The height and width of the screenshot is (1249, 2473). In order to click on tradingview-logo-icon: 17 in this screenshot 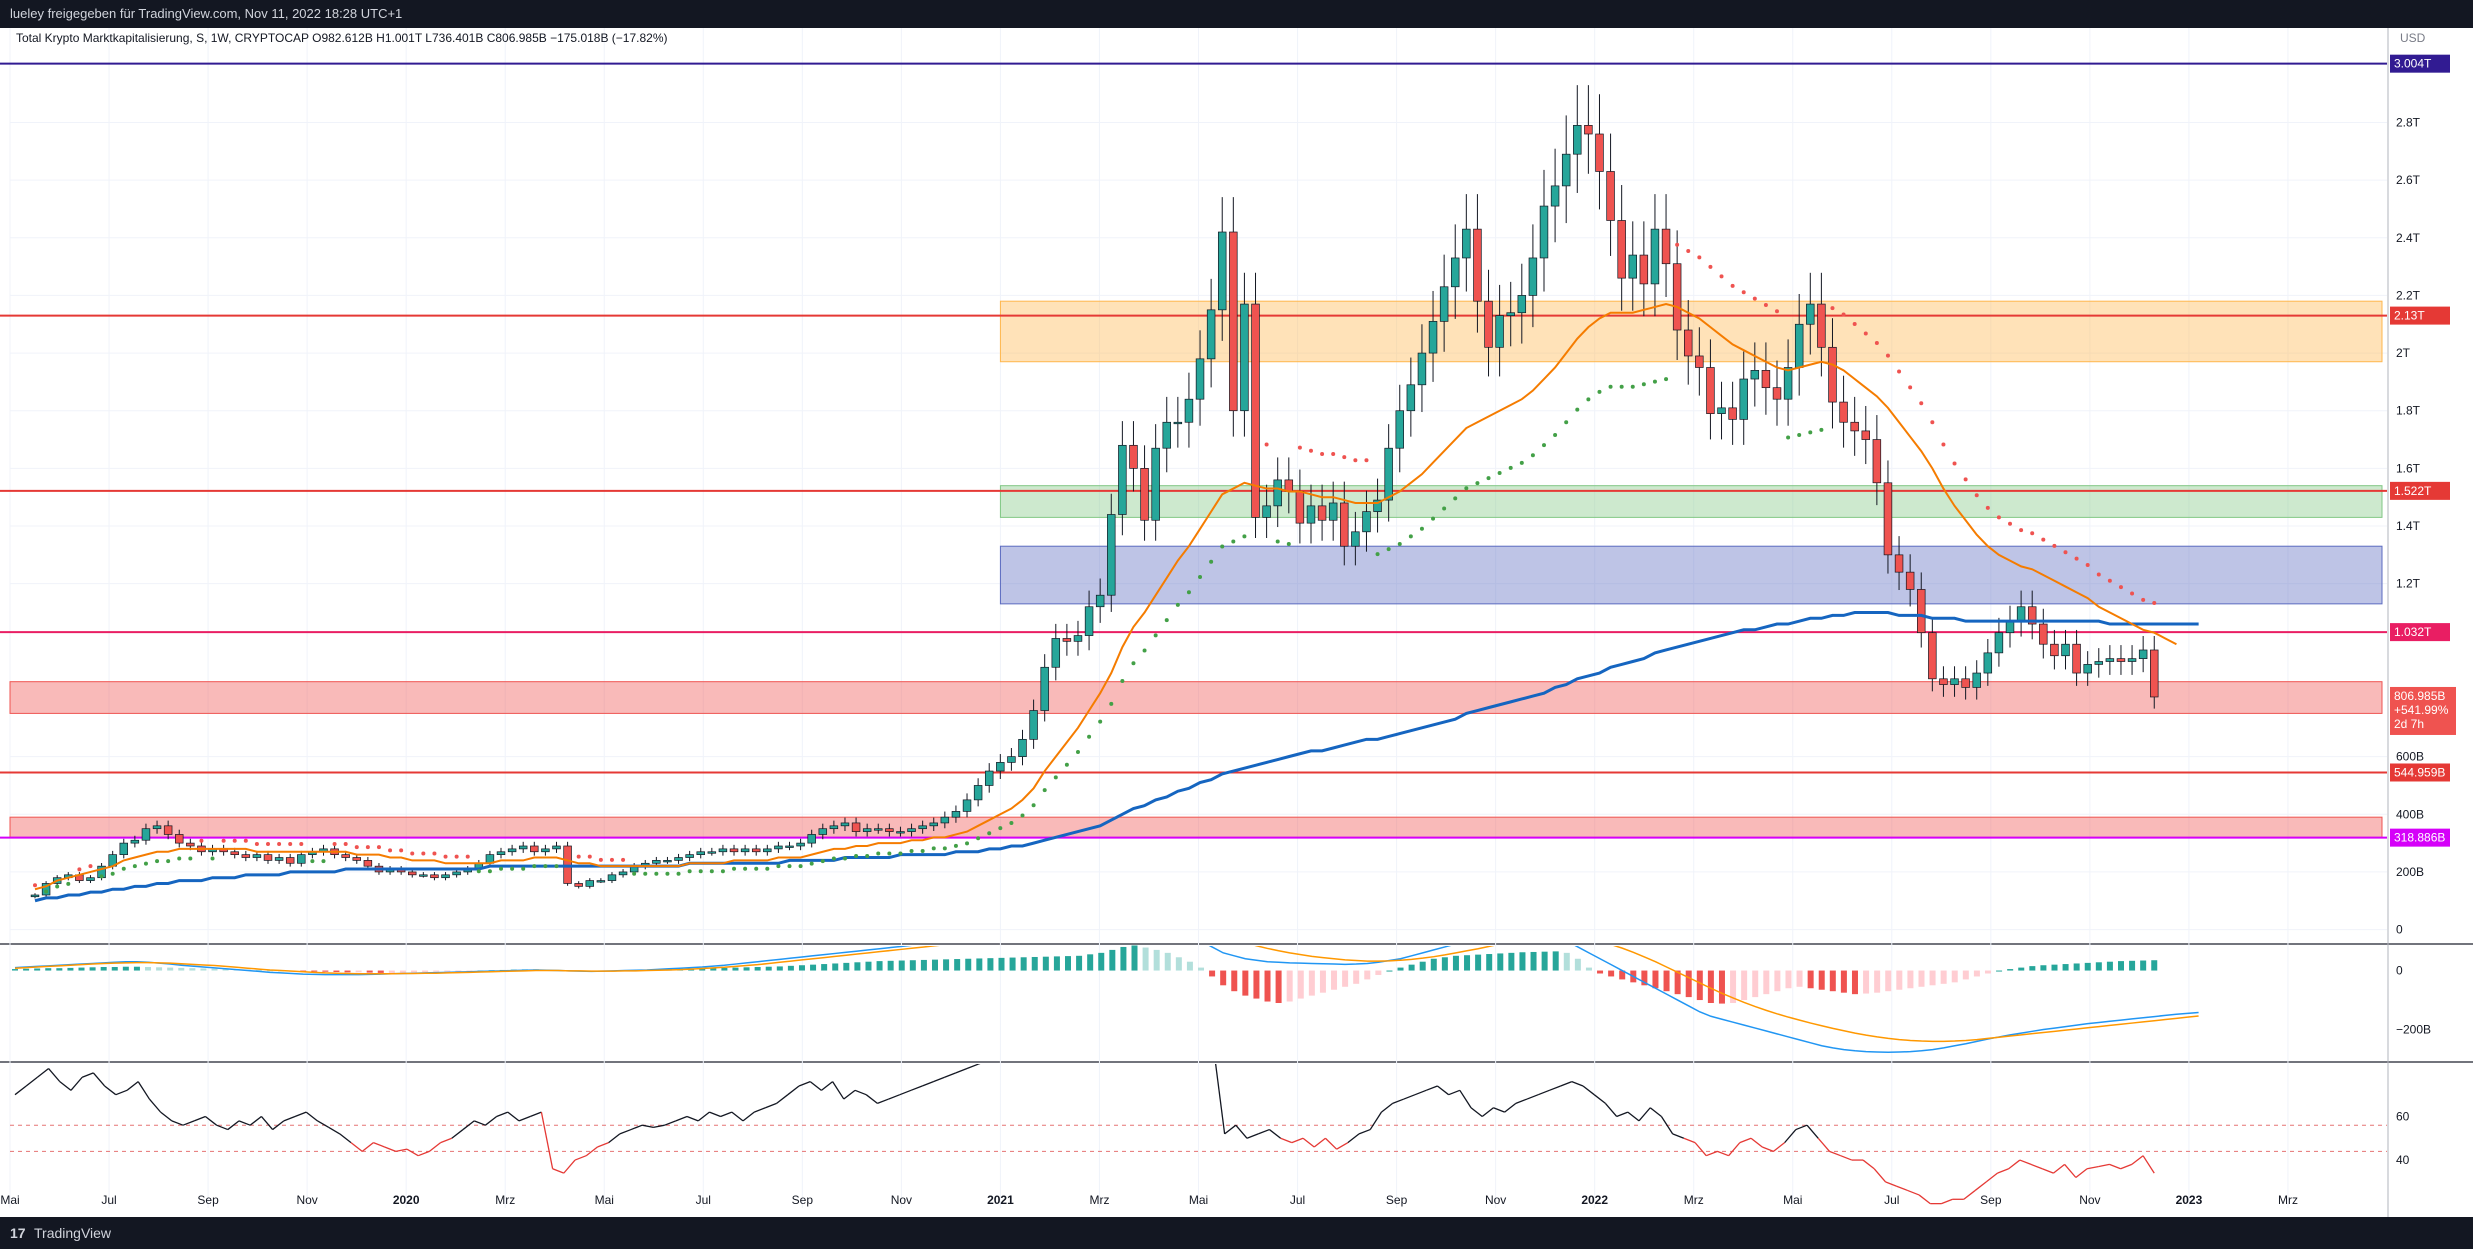, I will do `click(18, 1233)`.